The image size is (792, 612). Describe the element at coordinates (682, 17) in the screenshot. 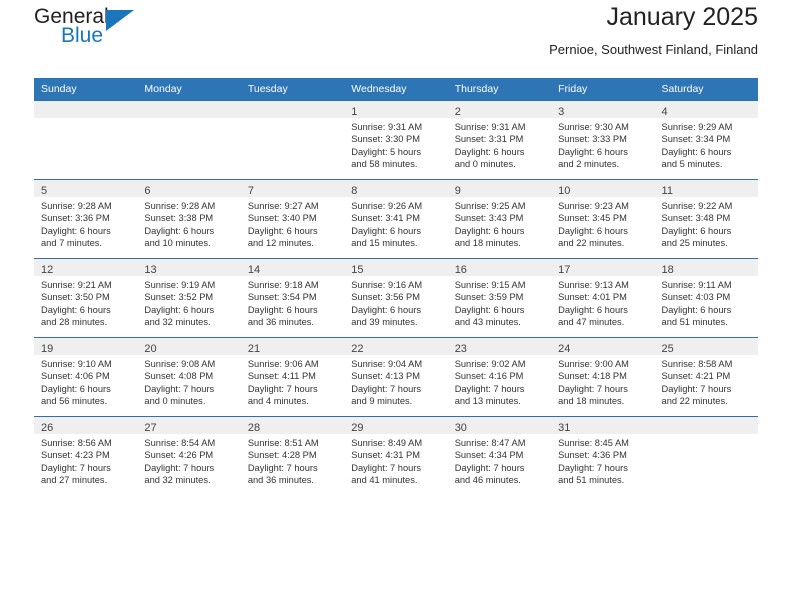

I see `page-title: January 2025` at that location.